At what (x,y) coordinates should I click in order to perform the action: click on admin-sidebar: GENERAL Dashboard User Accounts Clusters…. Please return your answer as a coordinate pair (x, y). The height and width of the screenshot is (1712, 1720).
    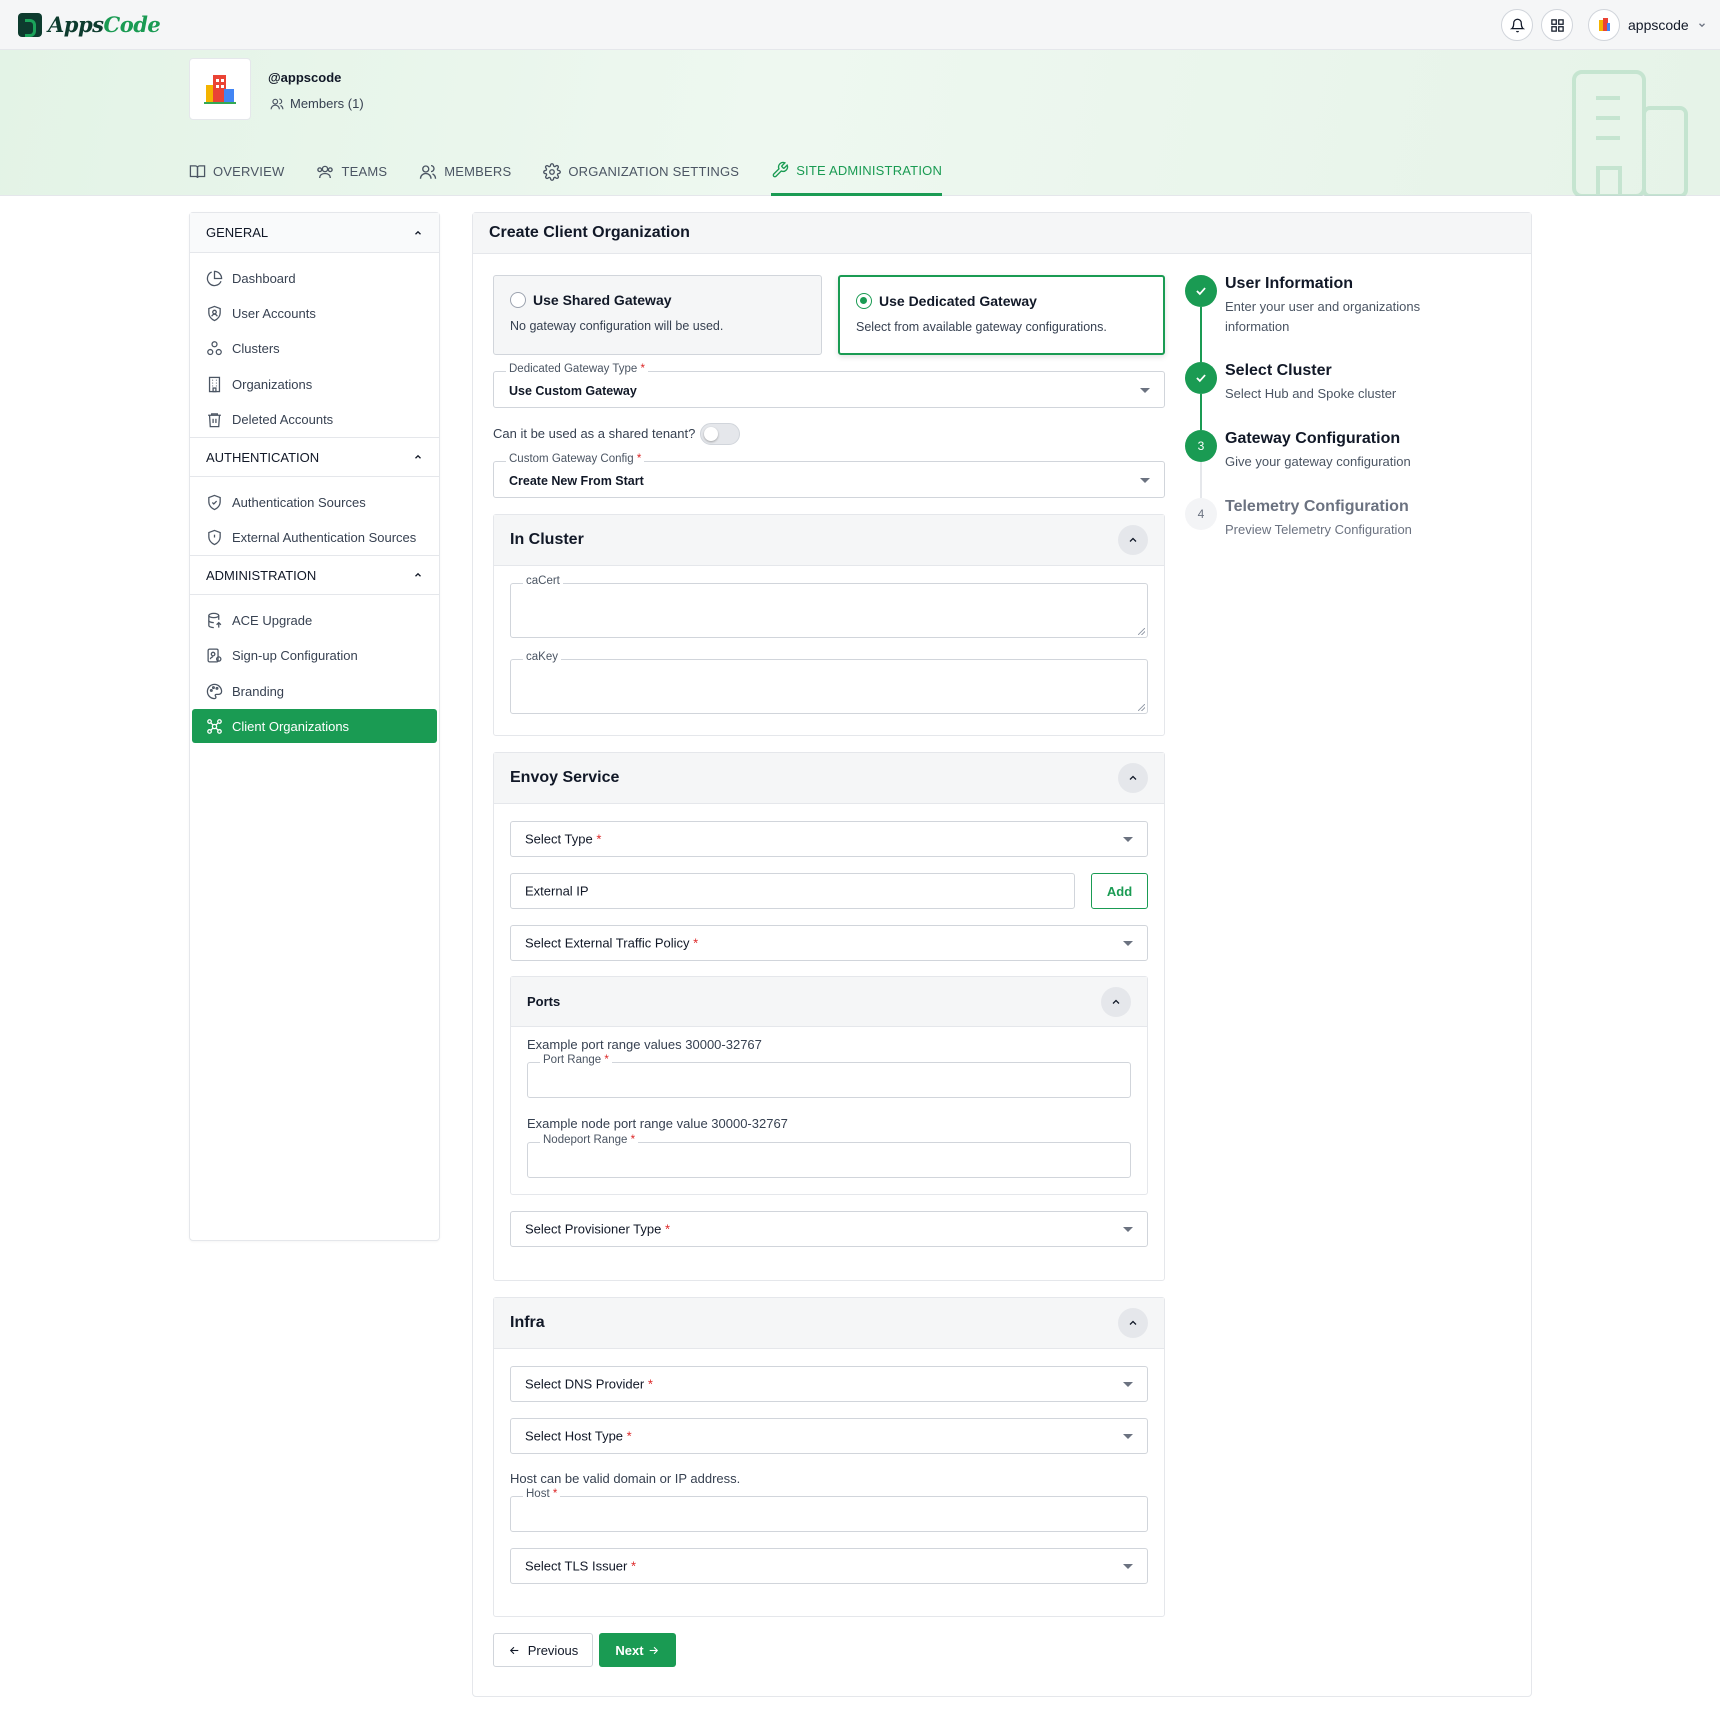
    Looking at the image, I should click on (314, 726).